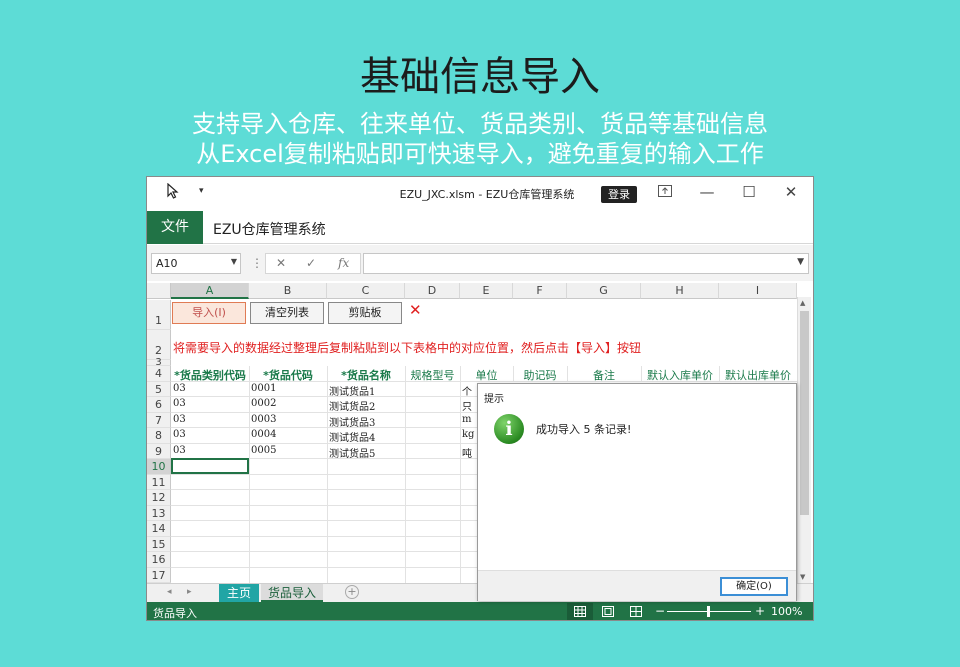 This screenshot has height=667, width=960. I want to click on row-header: 4, so click(159, 374).